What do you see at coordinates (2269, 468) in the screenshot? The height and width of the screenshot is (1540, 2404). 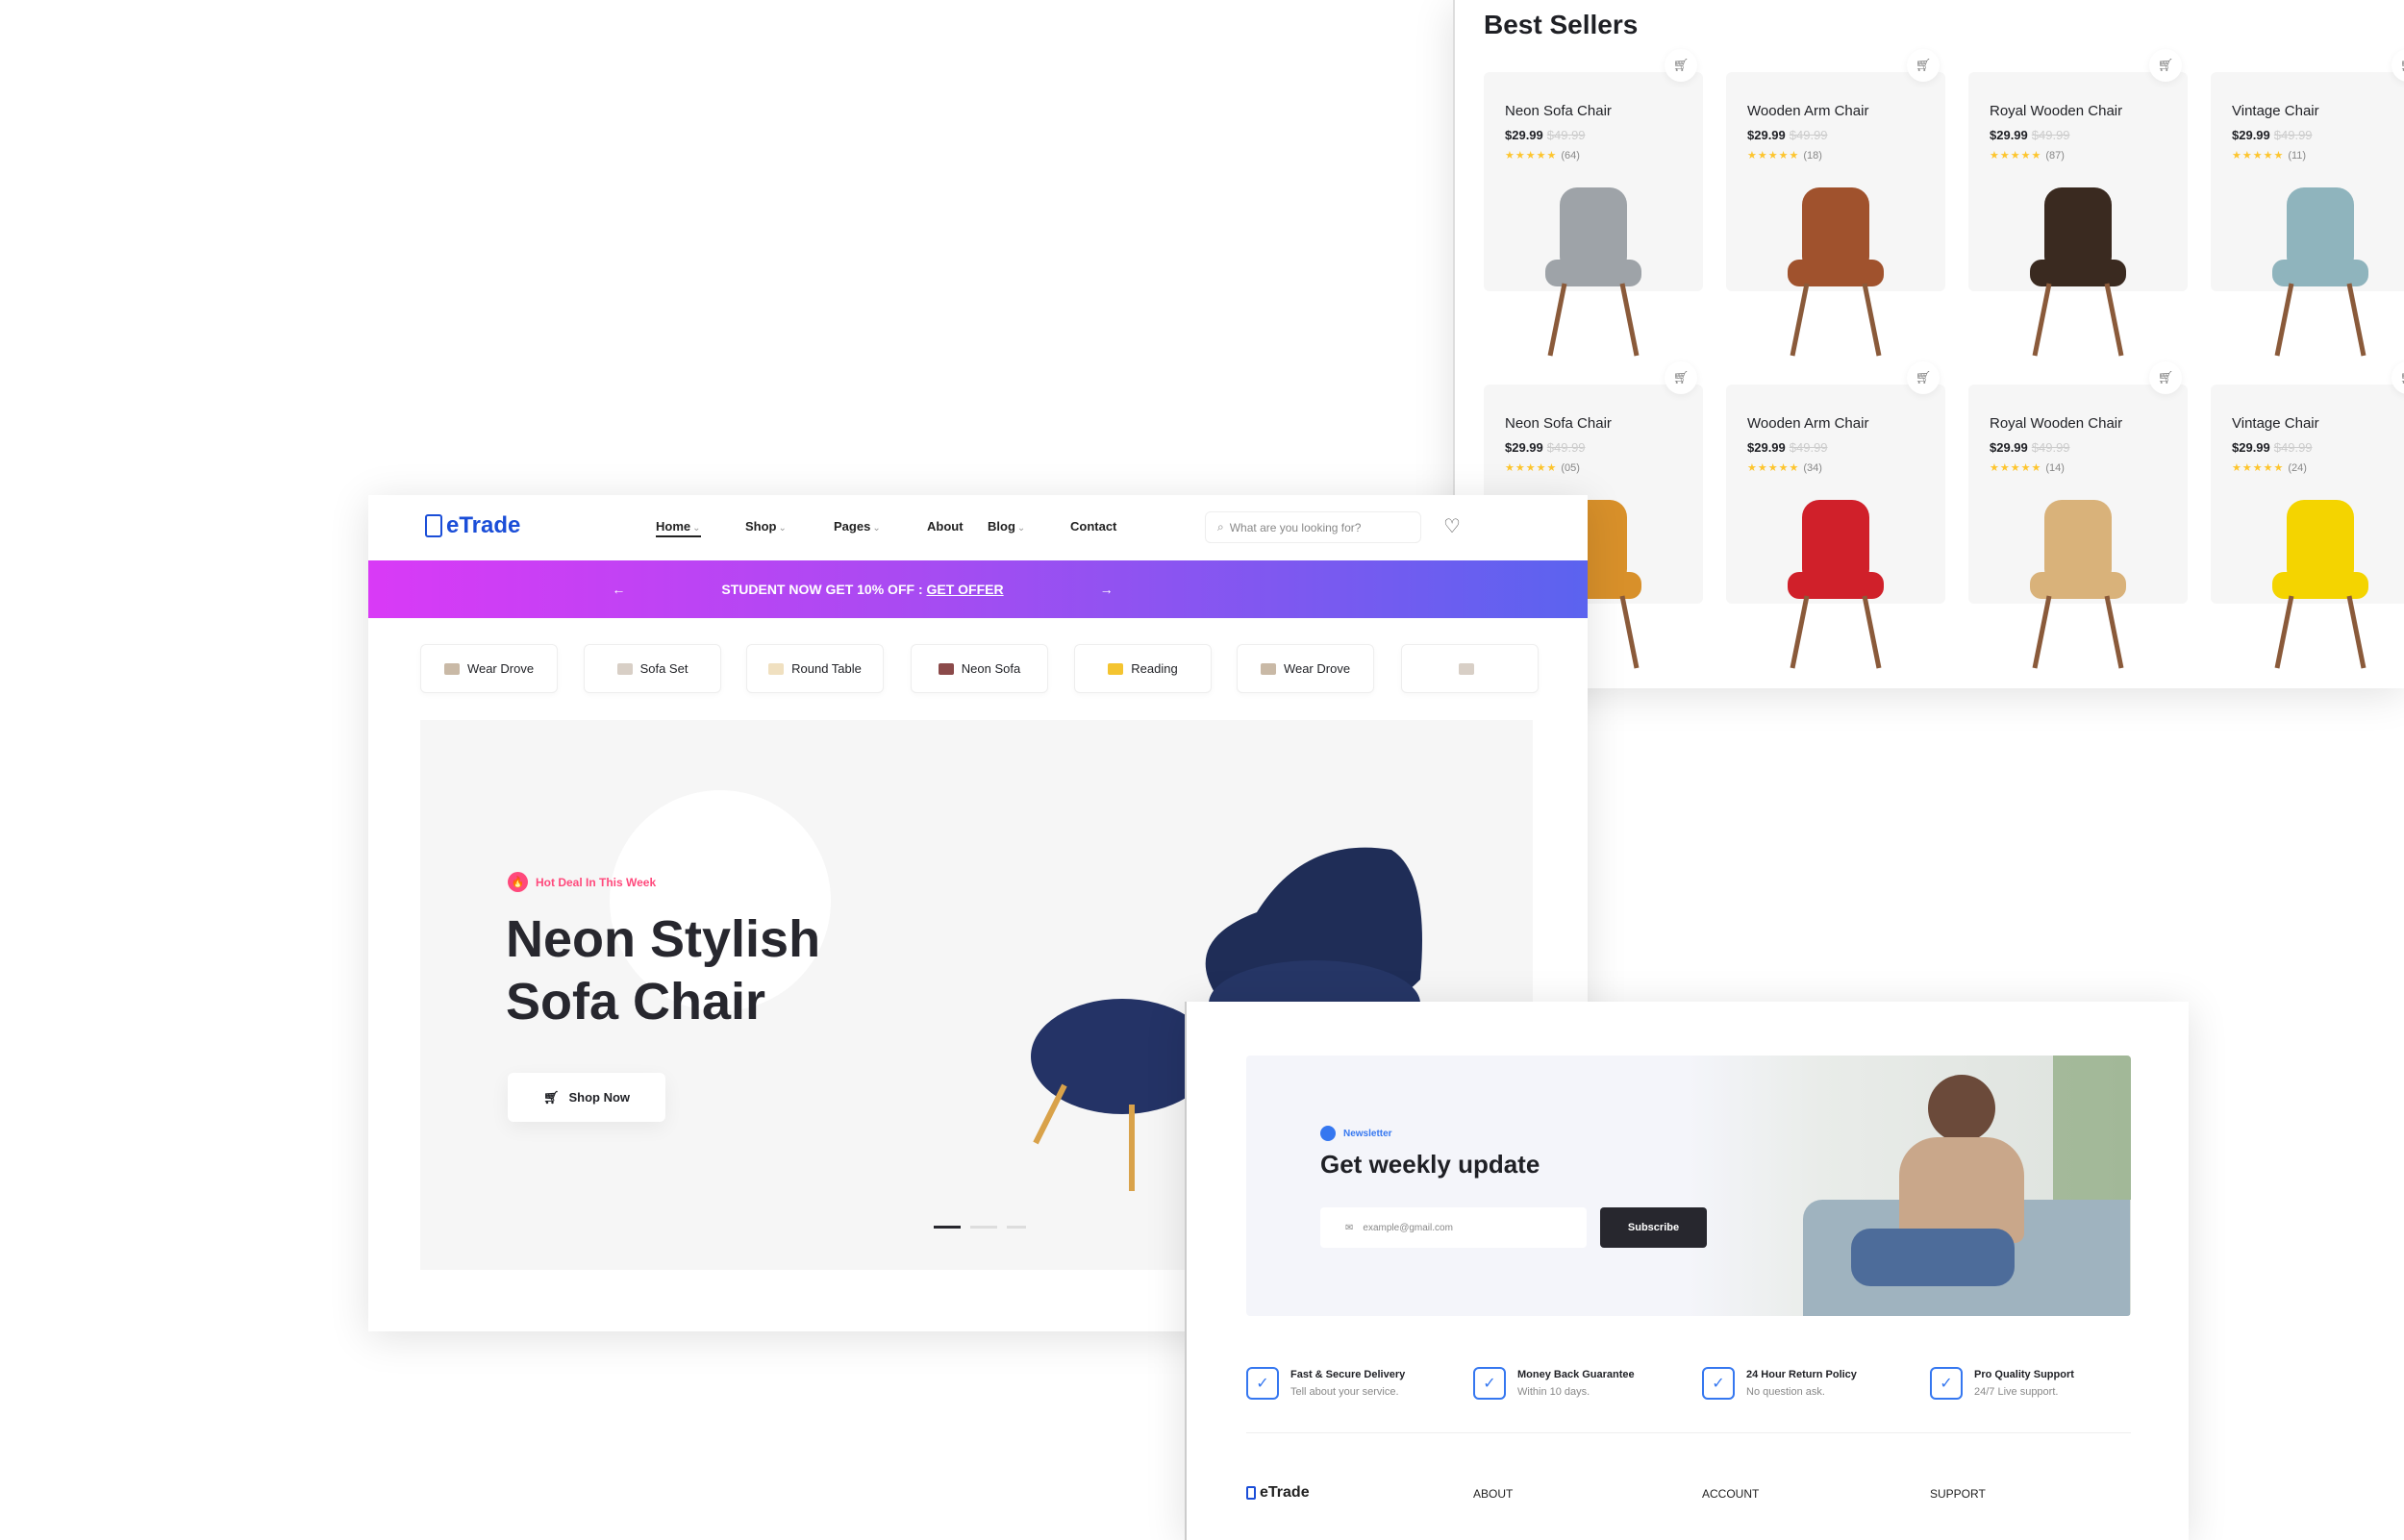 I see `rating-stars: ★★★★★ (24)` at bounding box center [2269, 468].